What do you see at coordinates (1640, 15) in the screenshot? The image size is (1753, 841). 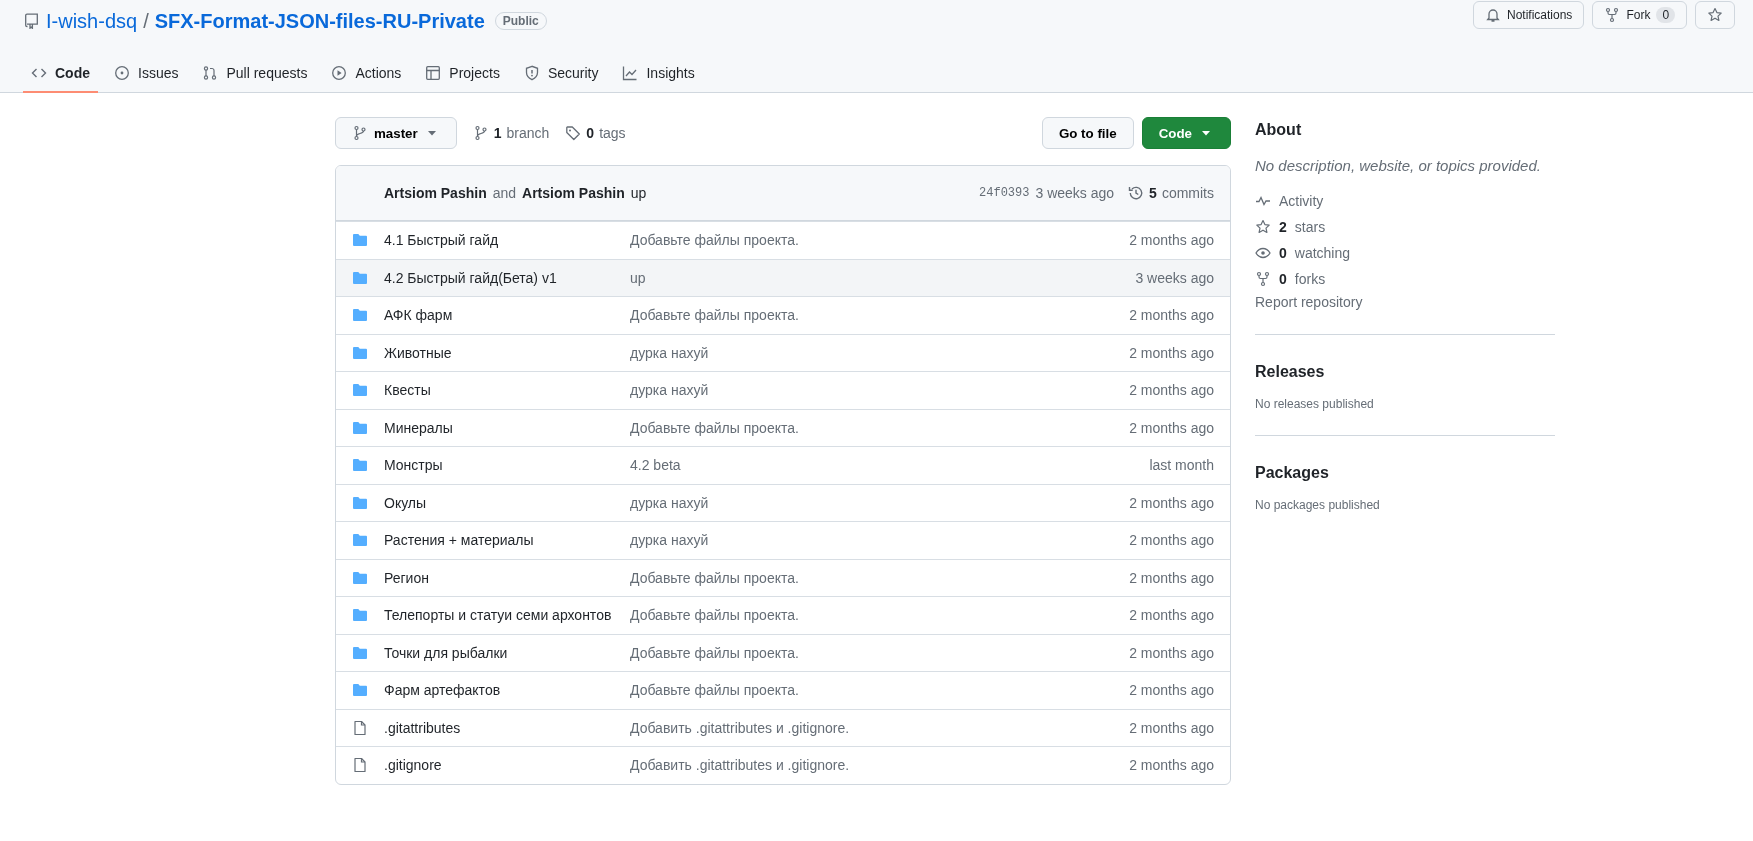 I see `fork-button: Fork 0` at bounding box center [1640, 15].